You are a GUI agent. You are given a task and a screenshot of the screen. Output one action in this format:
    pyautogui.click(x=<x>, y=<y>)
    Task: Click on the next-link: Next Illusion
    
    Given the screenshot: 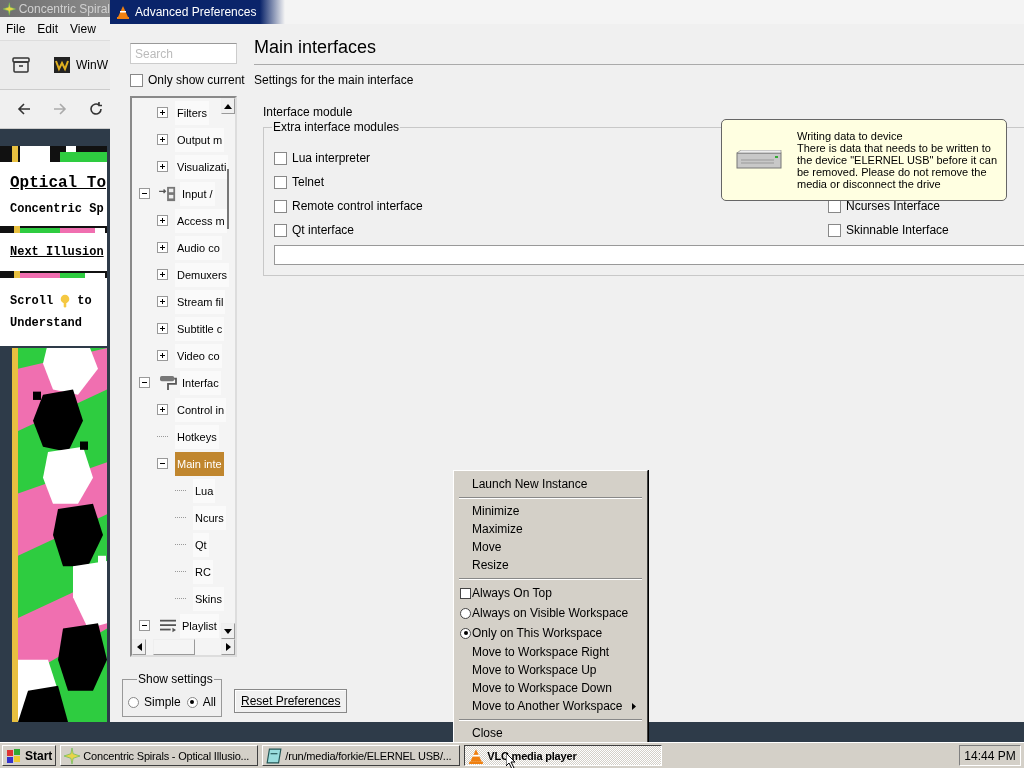 What is the action you would take?
    pyautogui.click(x=57, y=252)
    